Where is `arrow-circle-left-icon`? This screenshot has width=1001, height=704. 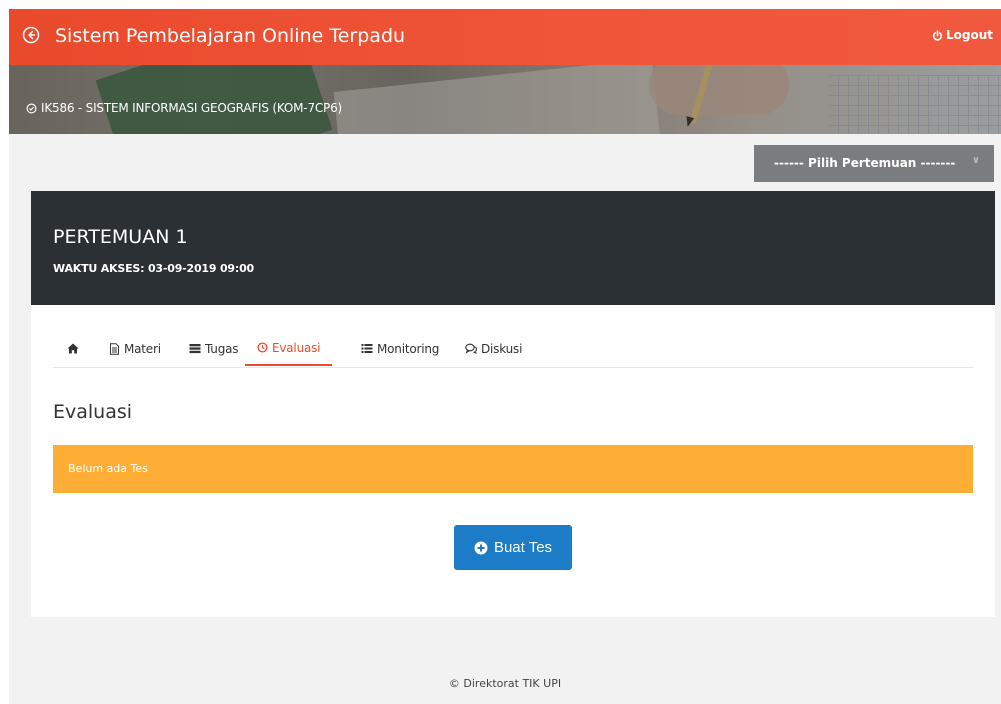 arrow-circle-left-icon is located at coordinates (31, 35).